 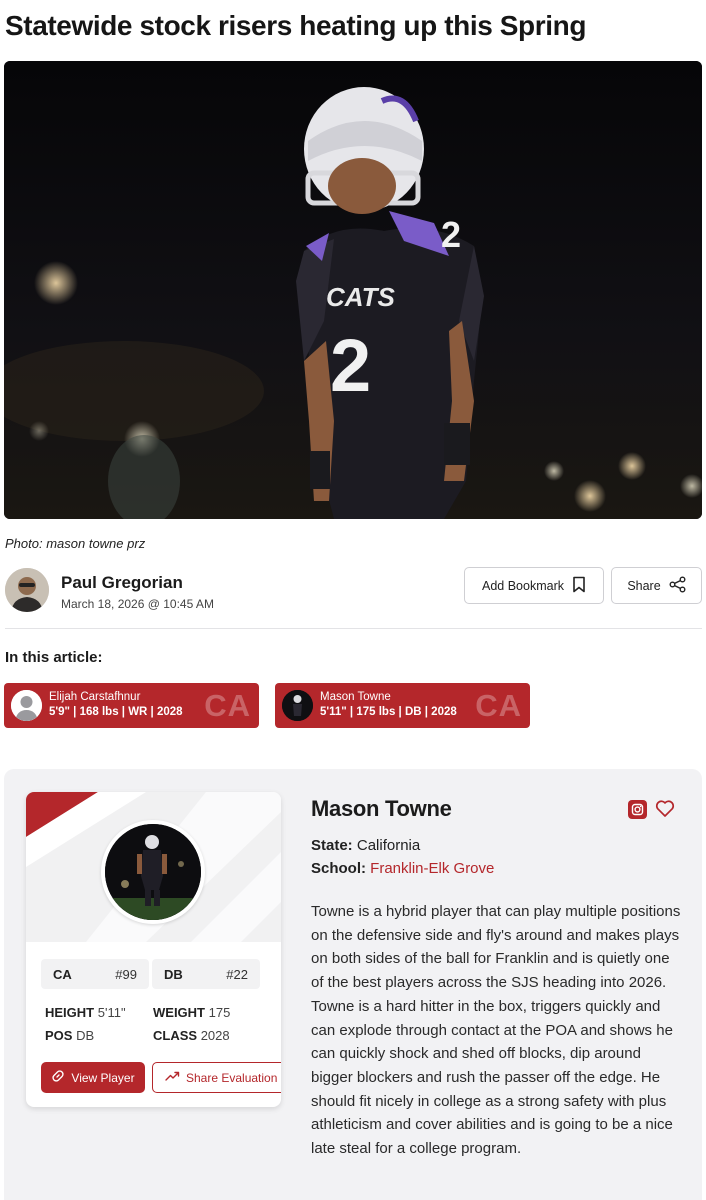 What do you see at coordinates (338, 868) in the screenshot?
I see `school-label: School:` at bounding box center [338, 868].